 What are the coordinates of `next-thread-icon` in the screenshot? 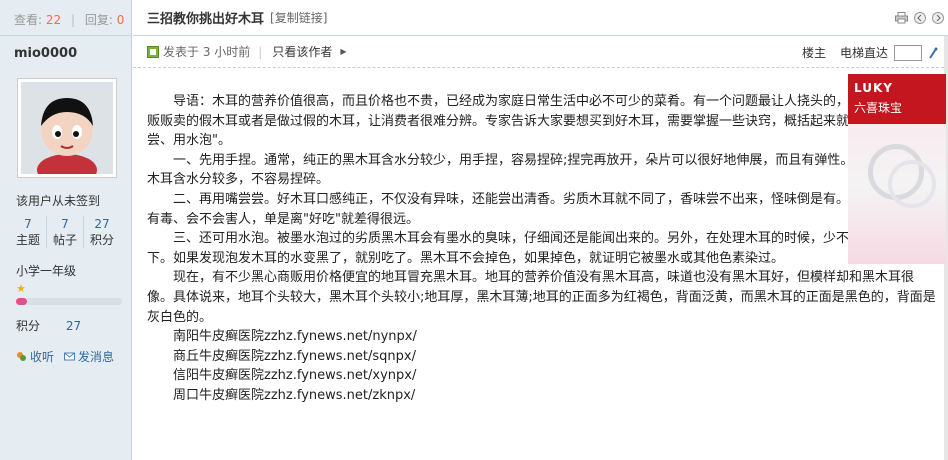 It's located at (938, 18).